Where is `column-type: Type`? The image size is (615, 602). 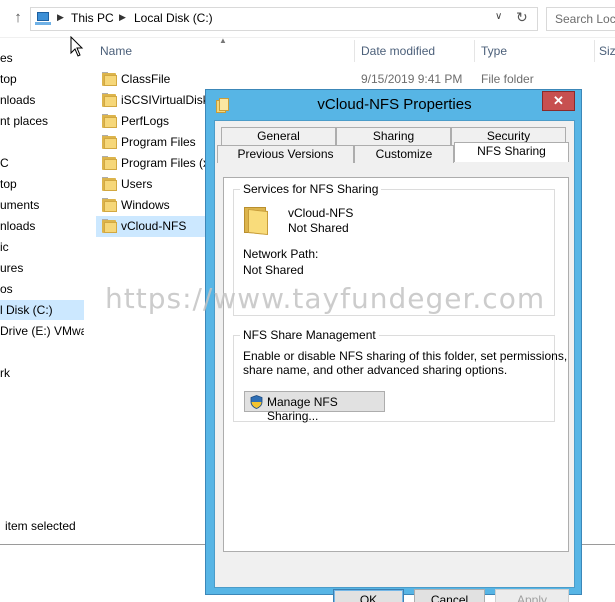 column-type: Type is located at coordinates (530, 51).